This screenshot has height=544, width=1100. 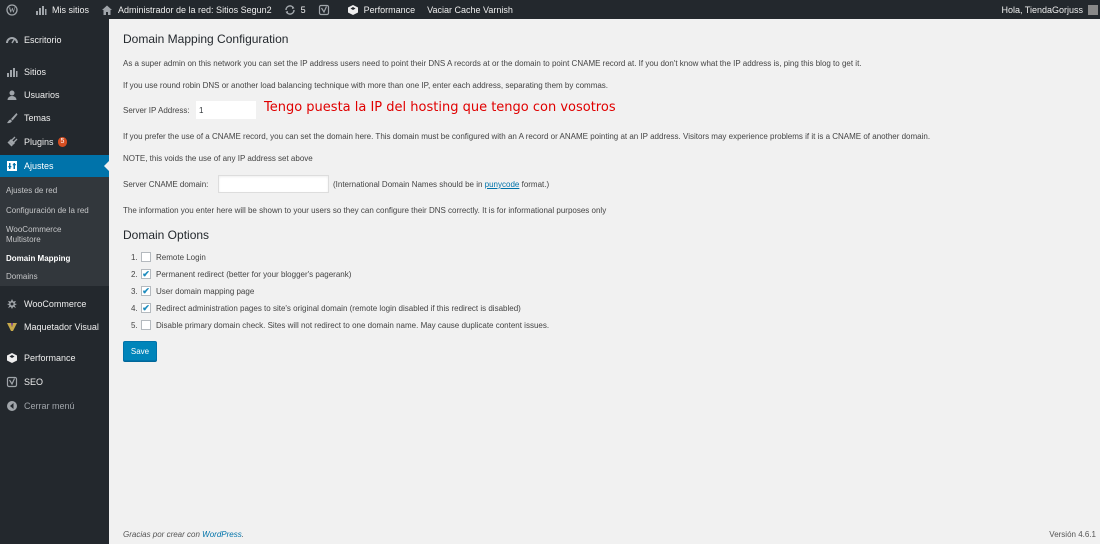 What do you see at coordinates (54, 382) in the screenshot?
I see `sidebar-item-seo: SEO` at bounding box center [54, 382].